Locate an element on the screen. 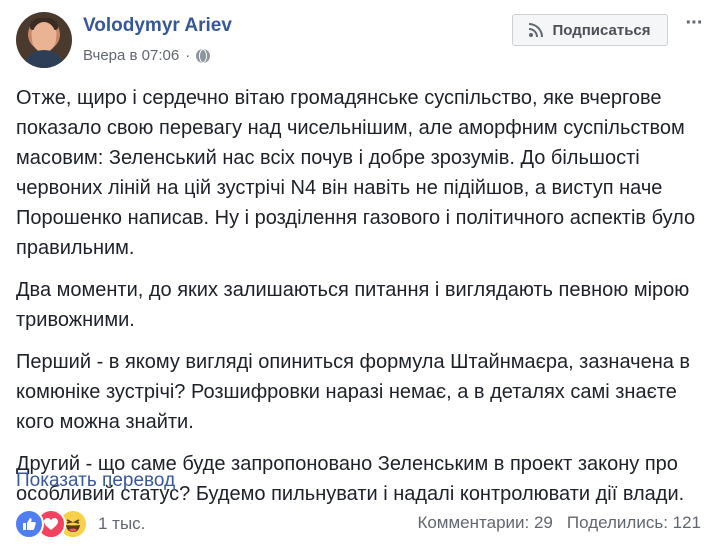 This screenshot has height=550, width=717. shares-count-link: Поделились: 121 is located at coordinates (634, 523).